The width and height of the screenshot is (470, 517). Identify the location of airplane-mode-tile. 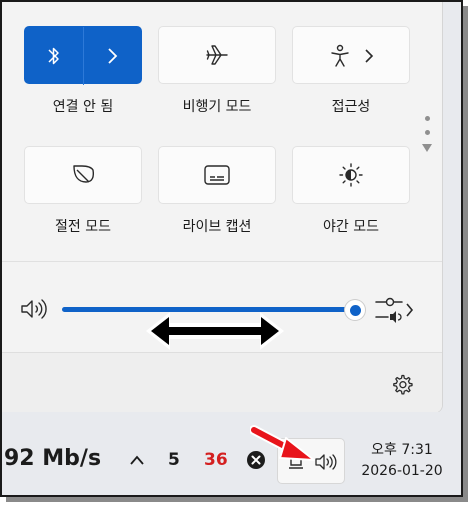
(217, 55).